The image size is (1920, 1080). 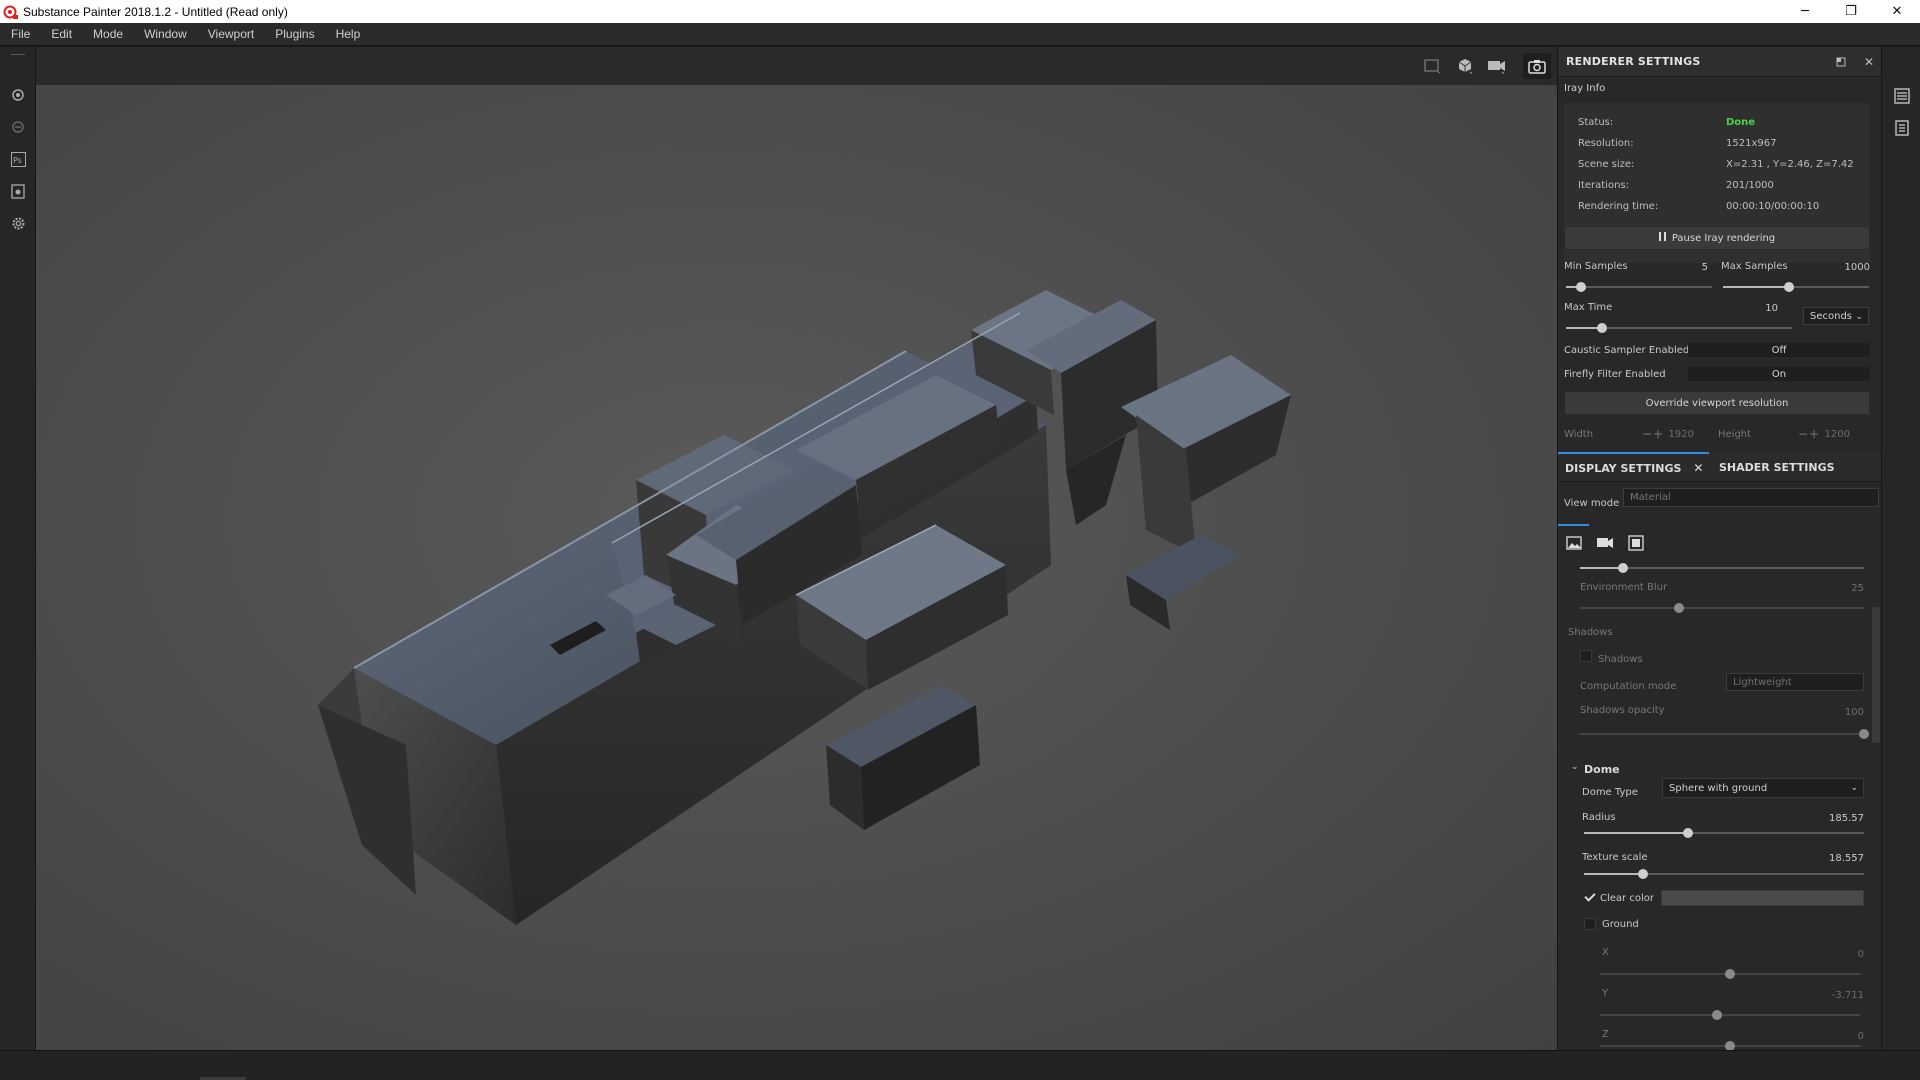 I want to click on document-icon, so click(x=18, y=191).